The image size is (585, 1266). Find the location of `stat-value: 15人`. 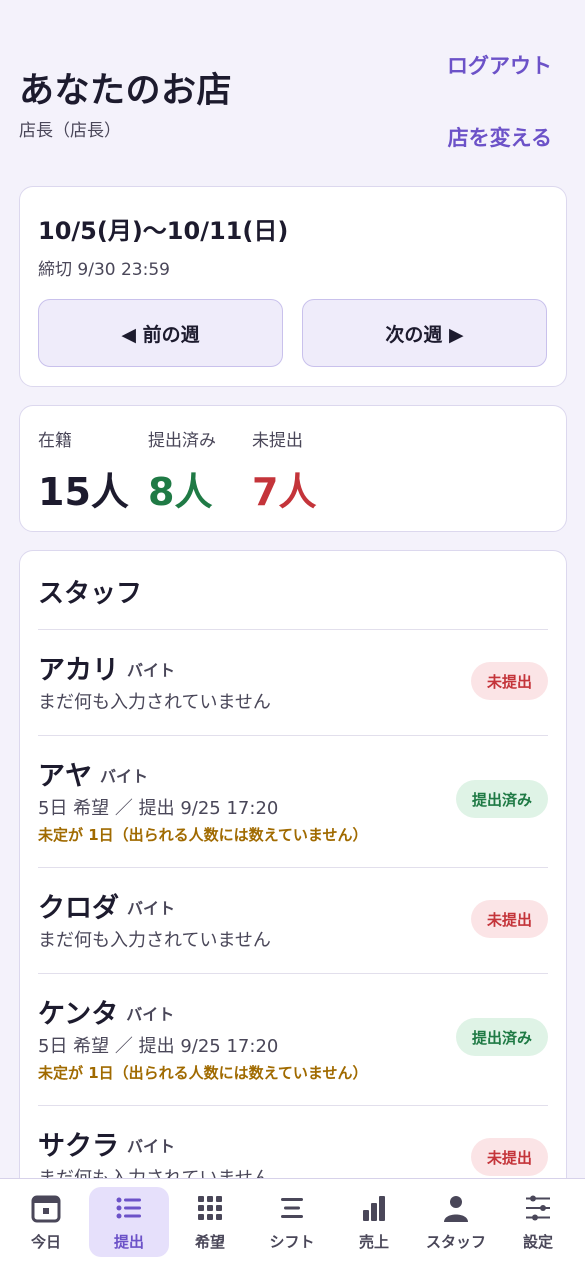

stat-value: 15人 is located at coordinates (83, 492).